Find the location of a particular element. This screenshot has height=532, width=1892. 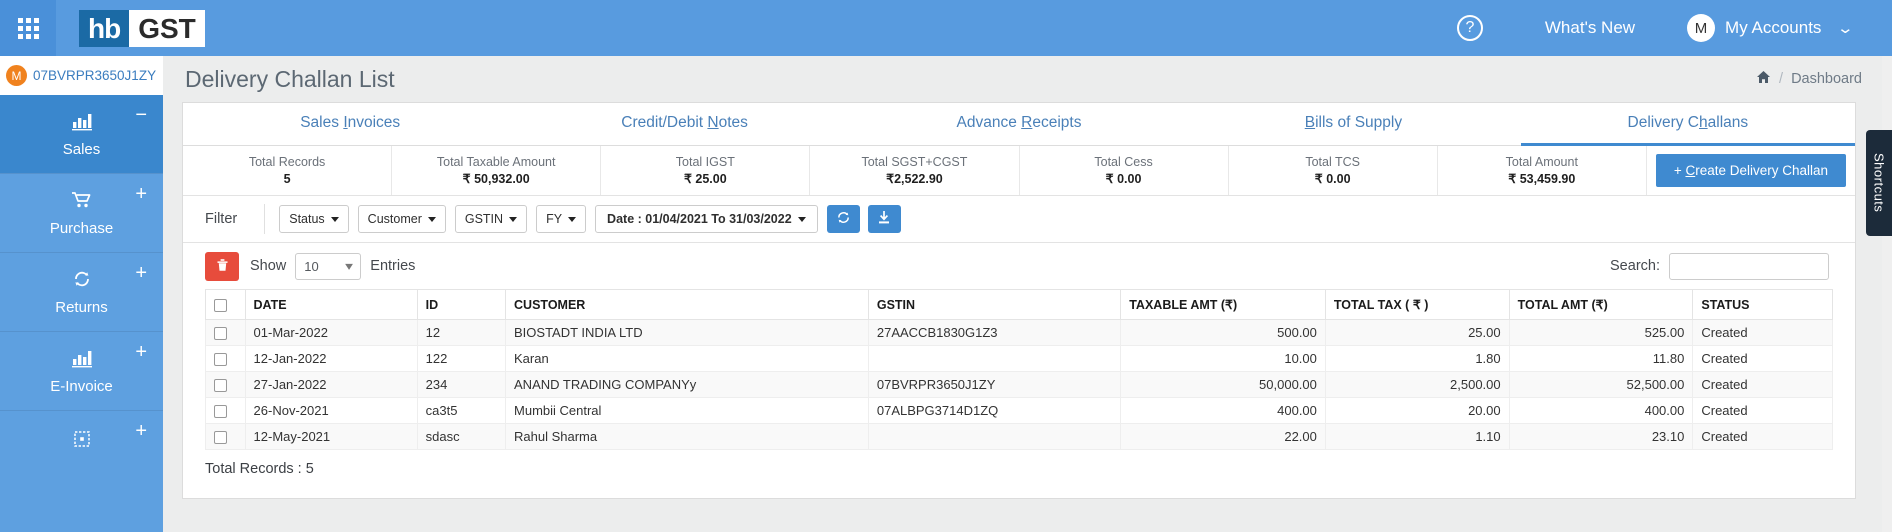

sidebar-expand-toggle-reports: + is located at coordinates (141, 431).